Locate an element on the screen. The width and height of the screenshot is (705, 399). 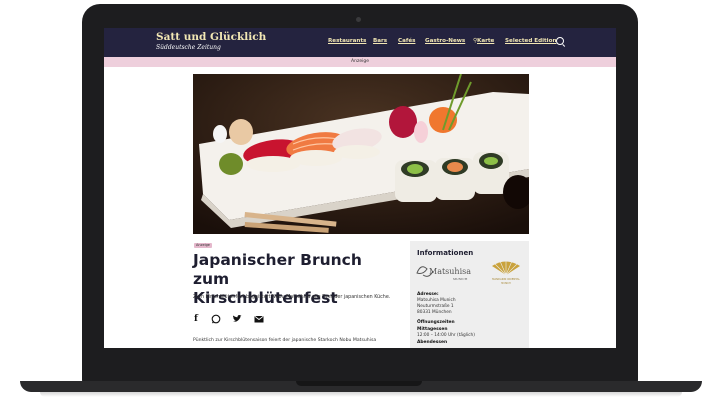
address-line: Neuturmstraße 1 is located at coordinates (435, 306).